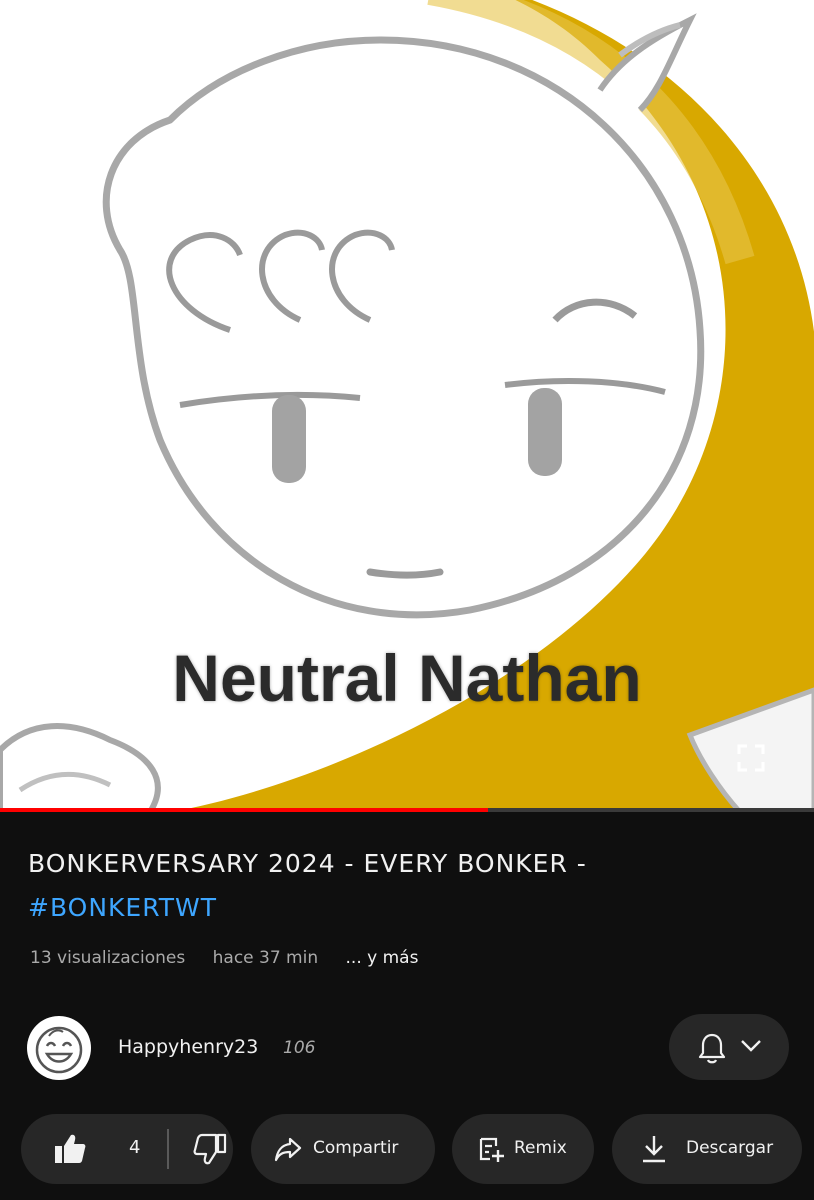 This screenshot has width=814, height=1200. What do you see at coordinates (168, 1149) in the screenshot?
I see `divider` at bounding box center [168, 1149].